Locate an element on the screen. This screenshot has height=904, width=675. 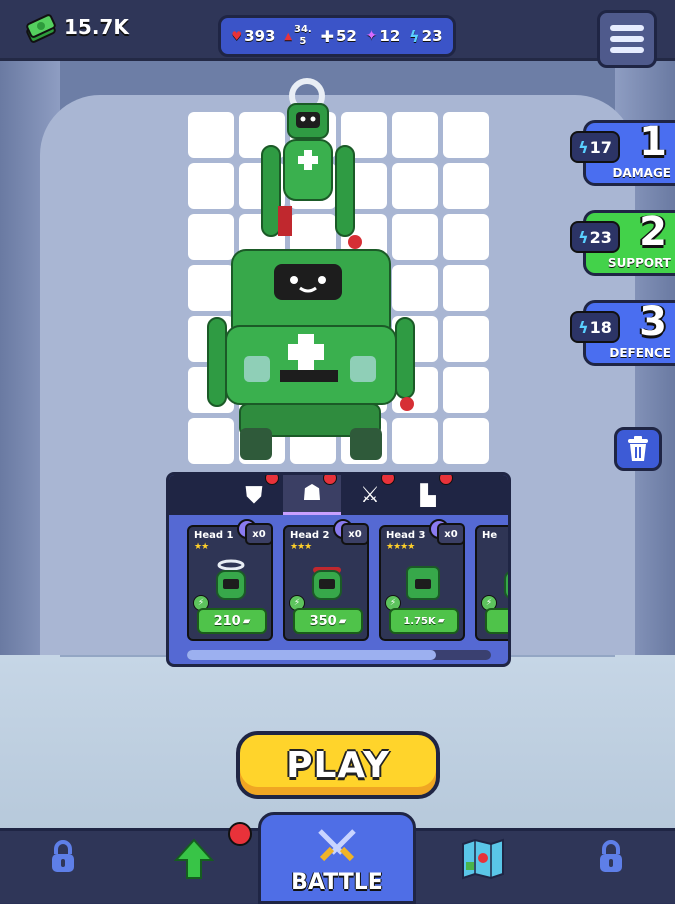
robot-left-arm is located at coordinates (271, 191).